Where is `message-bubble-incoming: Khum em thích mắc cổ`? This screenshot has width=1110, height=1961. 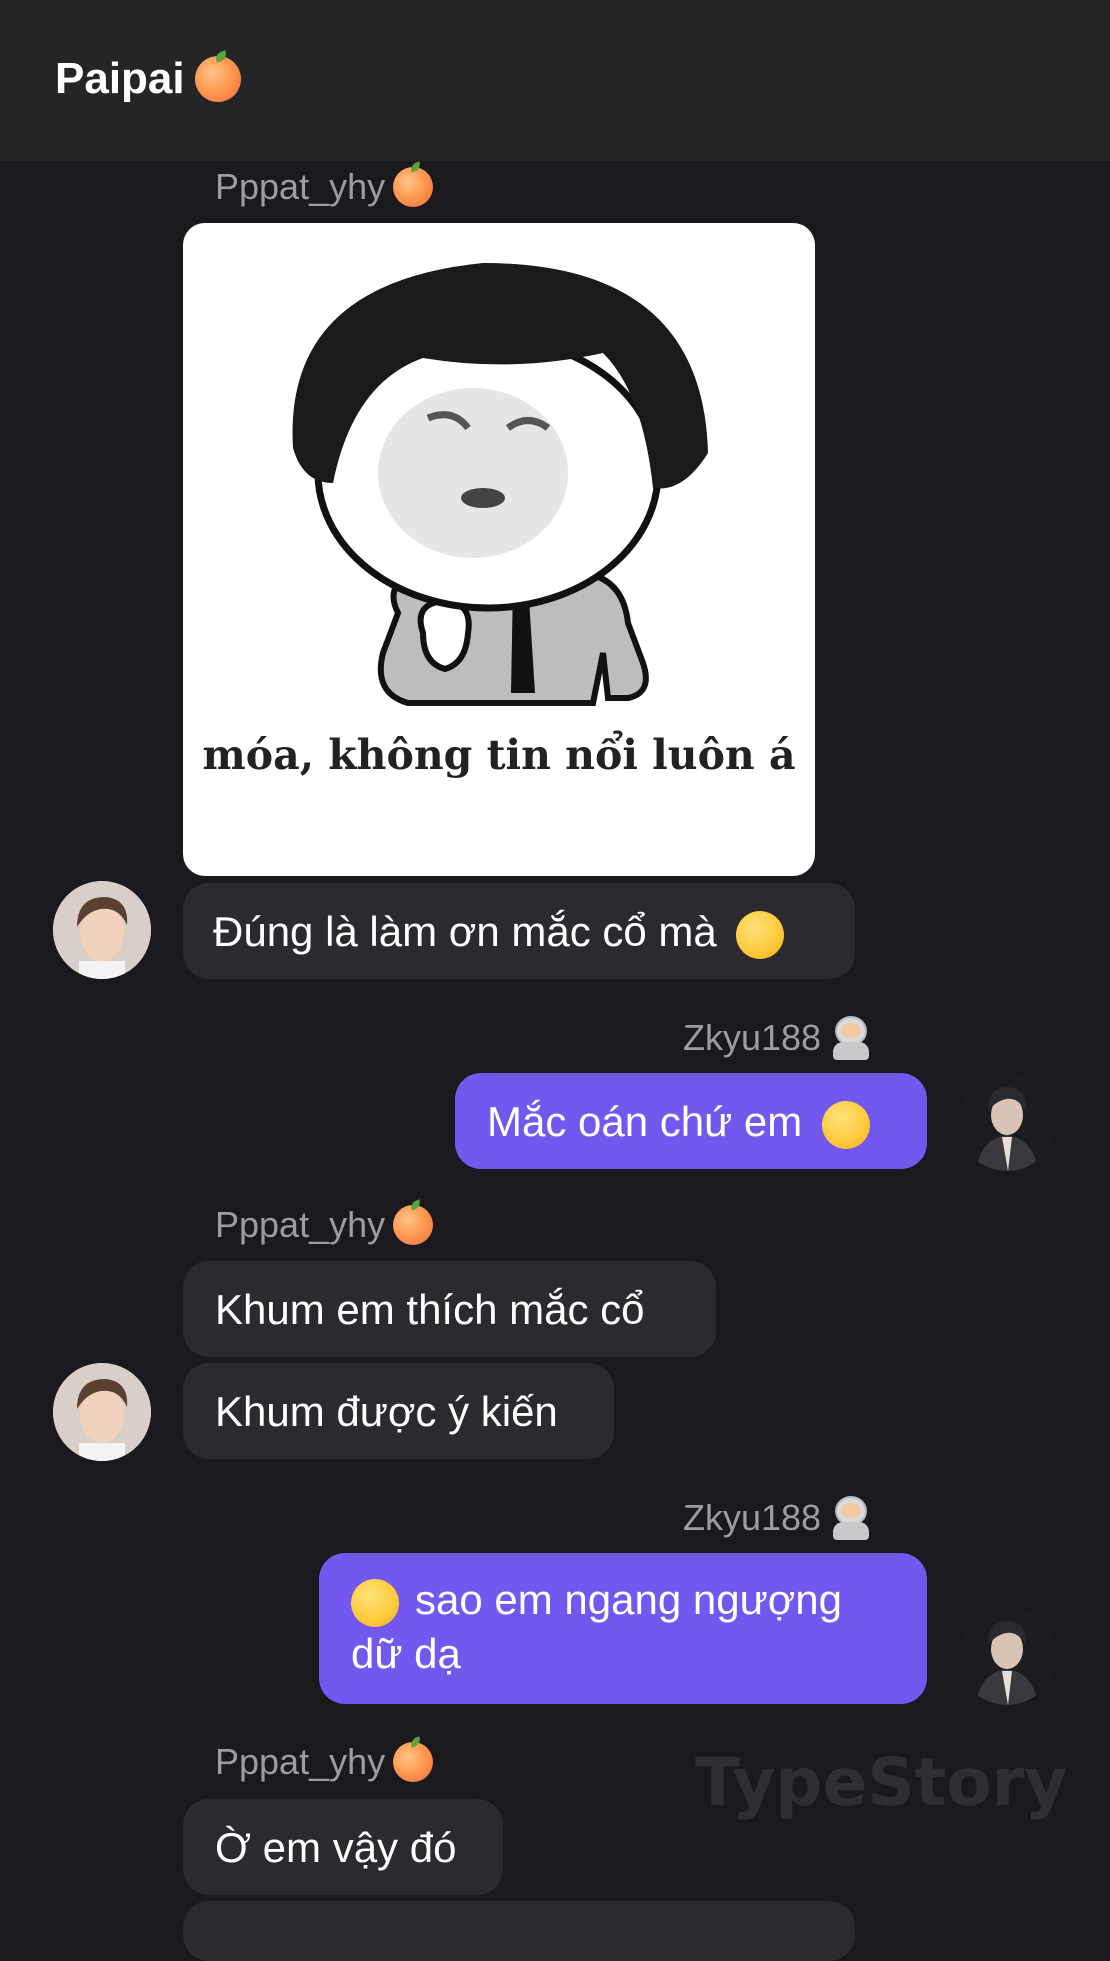
message-bubble-incoming: Khum em thích mắc cổ is located at coordinates (449, 1309).